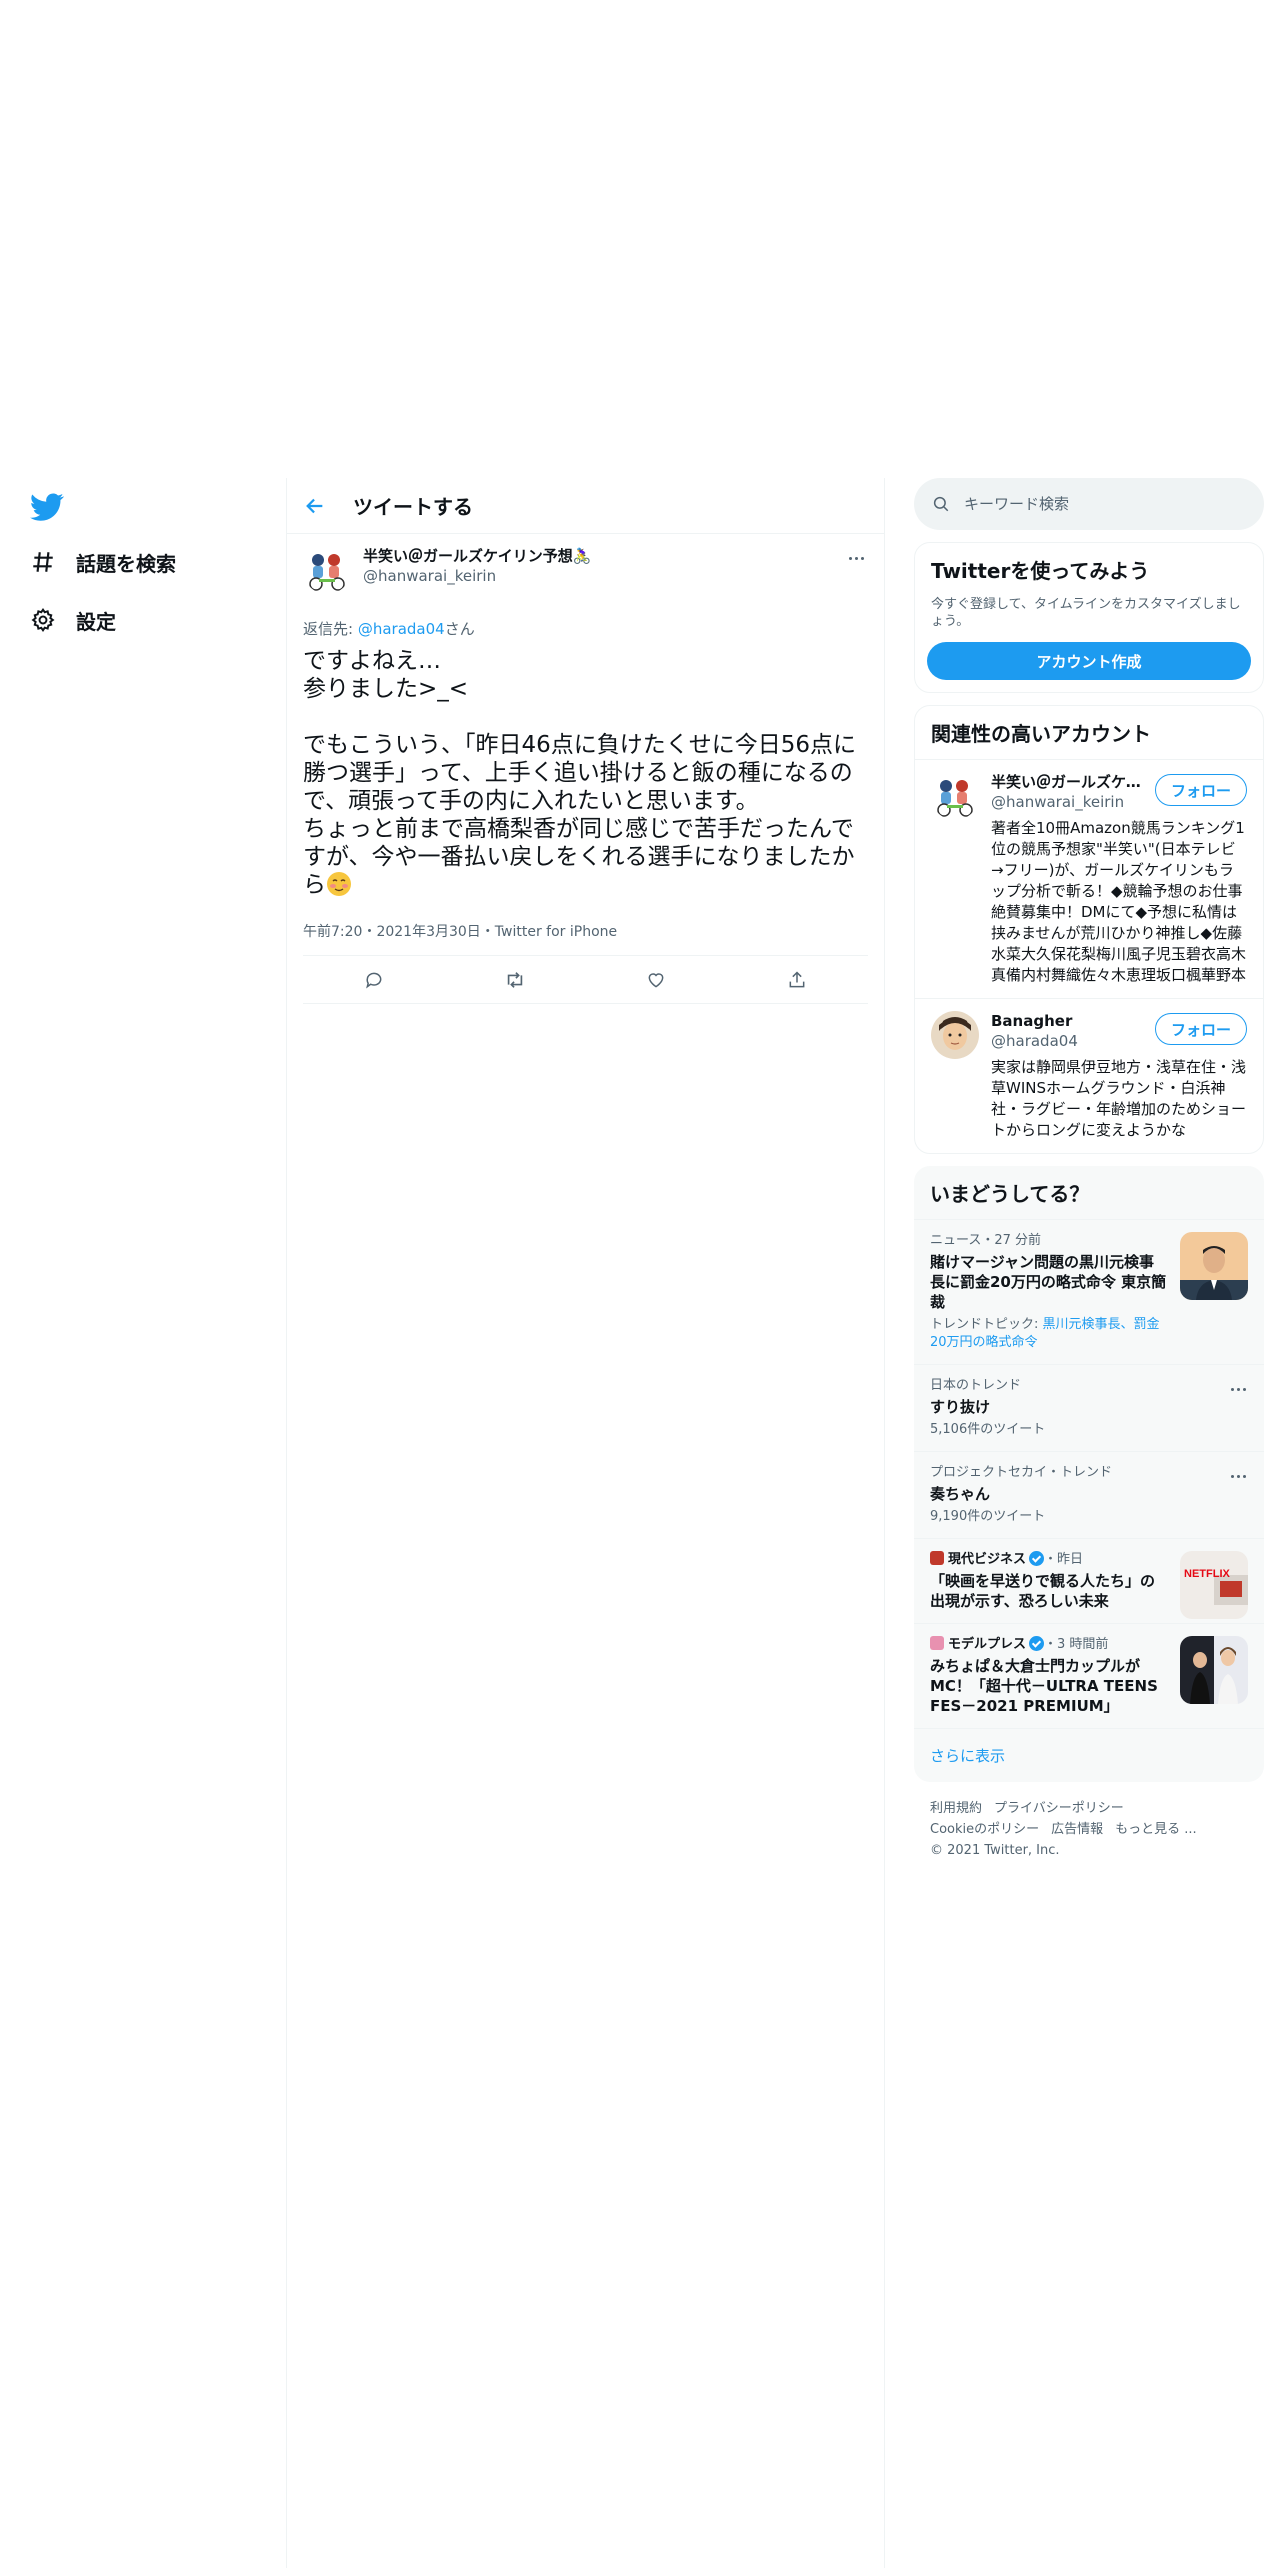 This screenshot has height=2568, width=1284. Describe the element at coordinates (1089, 1407) in the screenshot. I see `trend-item: 日本のトレンド すり抜け 5,106件のツイート` at that location.